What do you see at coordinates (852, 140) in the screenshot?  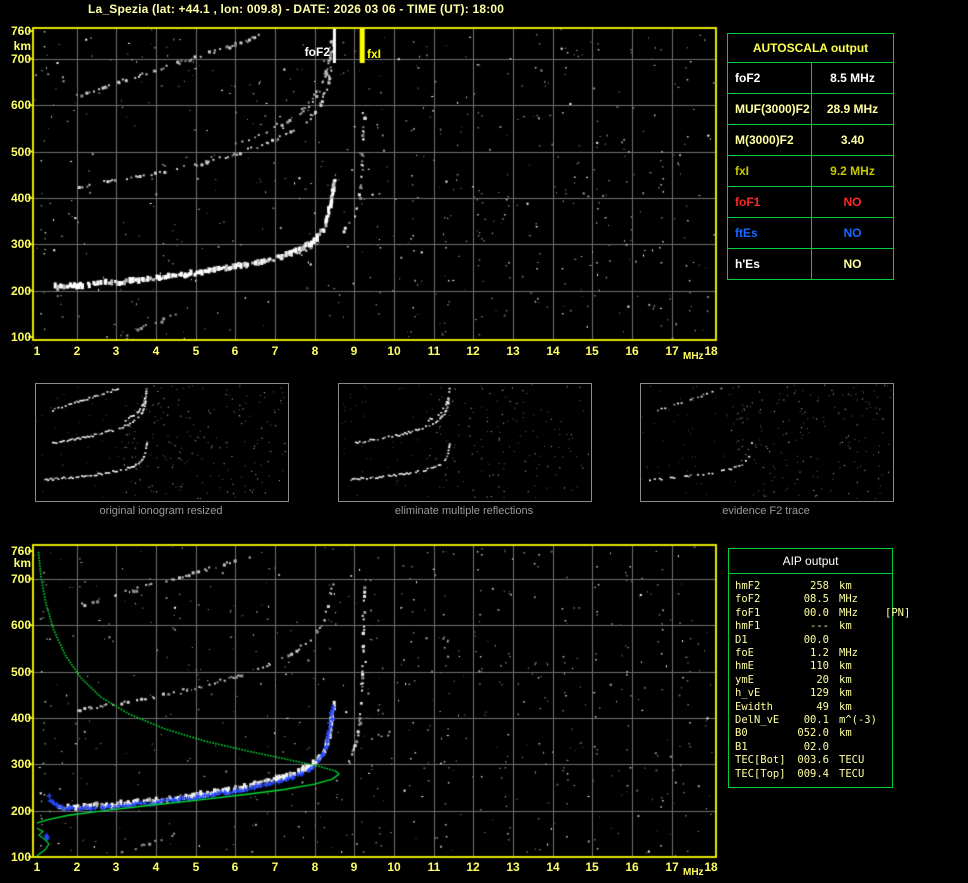 I see `autoscala-param-value: 3.40` at bounding box center [852, 140].